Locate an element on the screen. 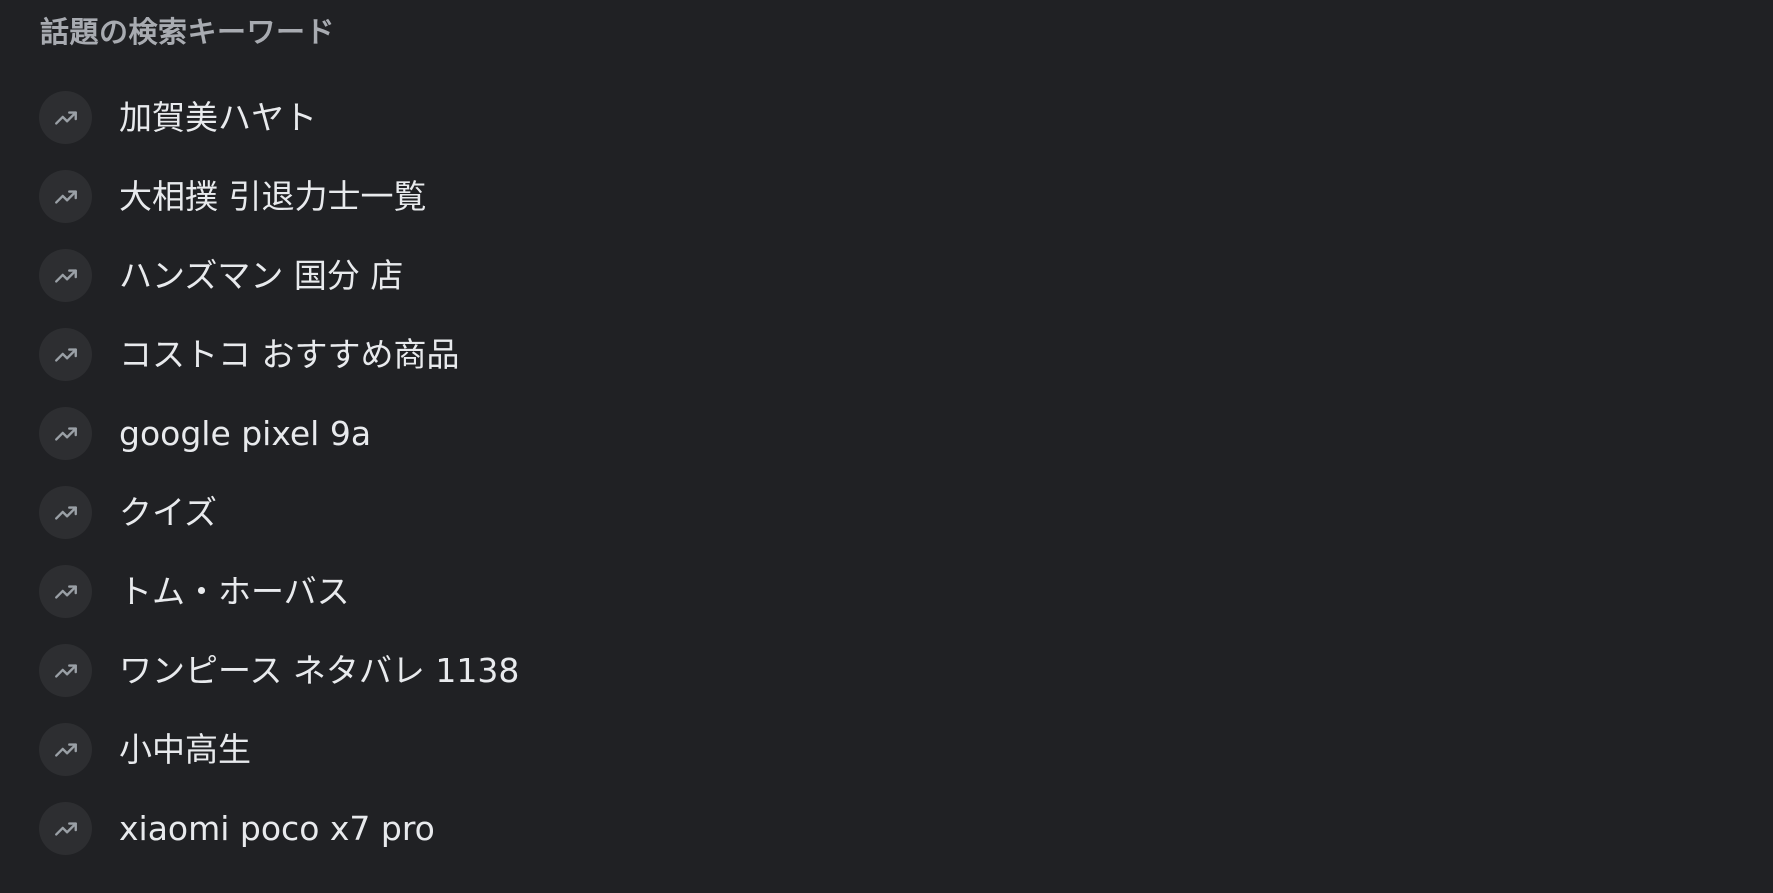 This screenshot has height=893, width=1773. trending-item: トム・ホーバス is located at coordinates (469, 591).